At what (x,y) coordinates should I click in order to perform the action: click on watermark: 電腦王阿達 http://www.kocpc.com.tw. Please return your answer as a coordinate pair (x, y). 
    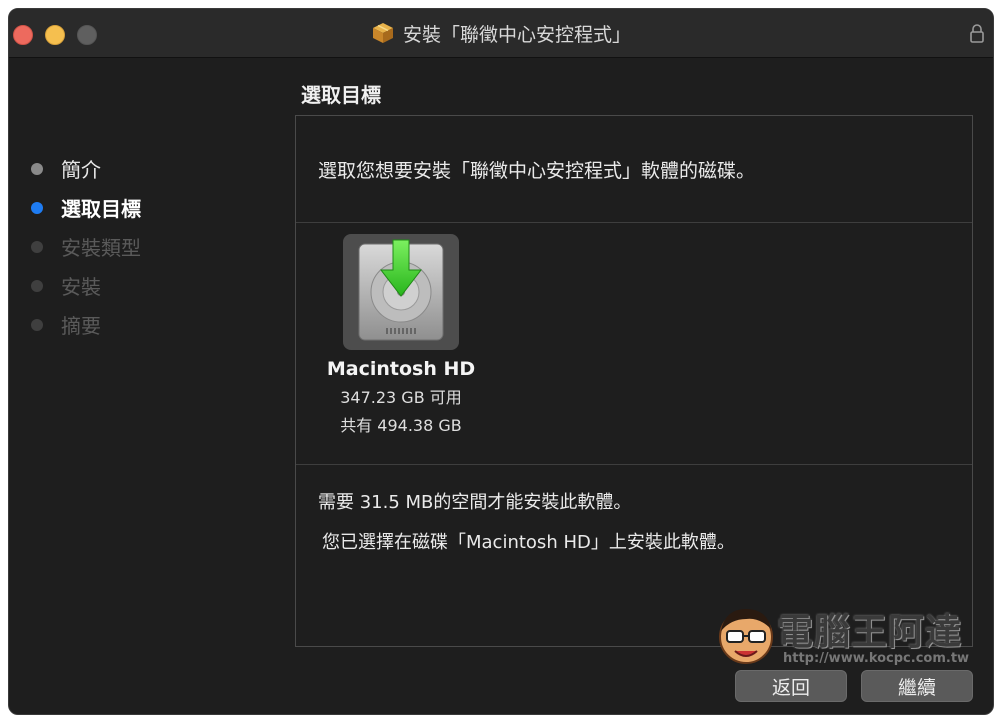
    Looking at the image, I should click on (845, 638).